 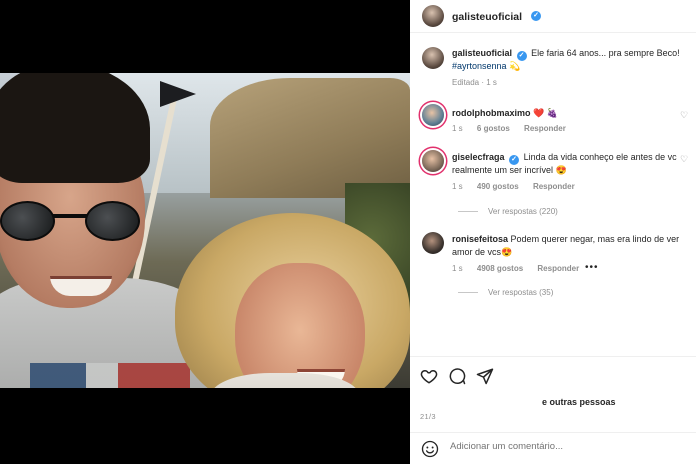 I want to click on caption-author-avatar, so click(x=433, y=58).